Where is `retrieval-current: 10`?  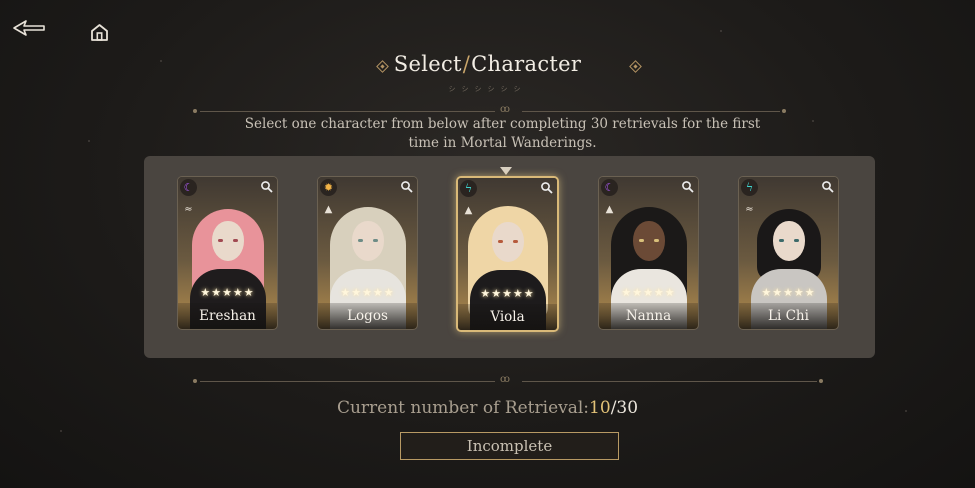
retrieval-current: 10 is located at coordinates (600, 408).